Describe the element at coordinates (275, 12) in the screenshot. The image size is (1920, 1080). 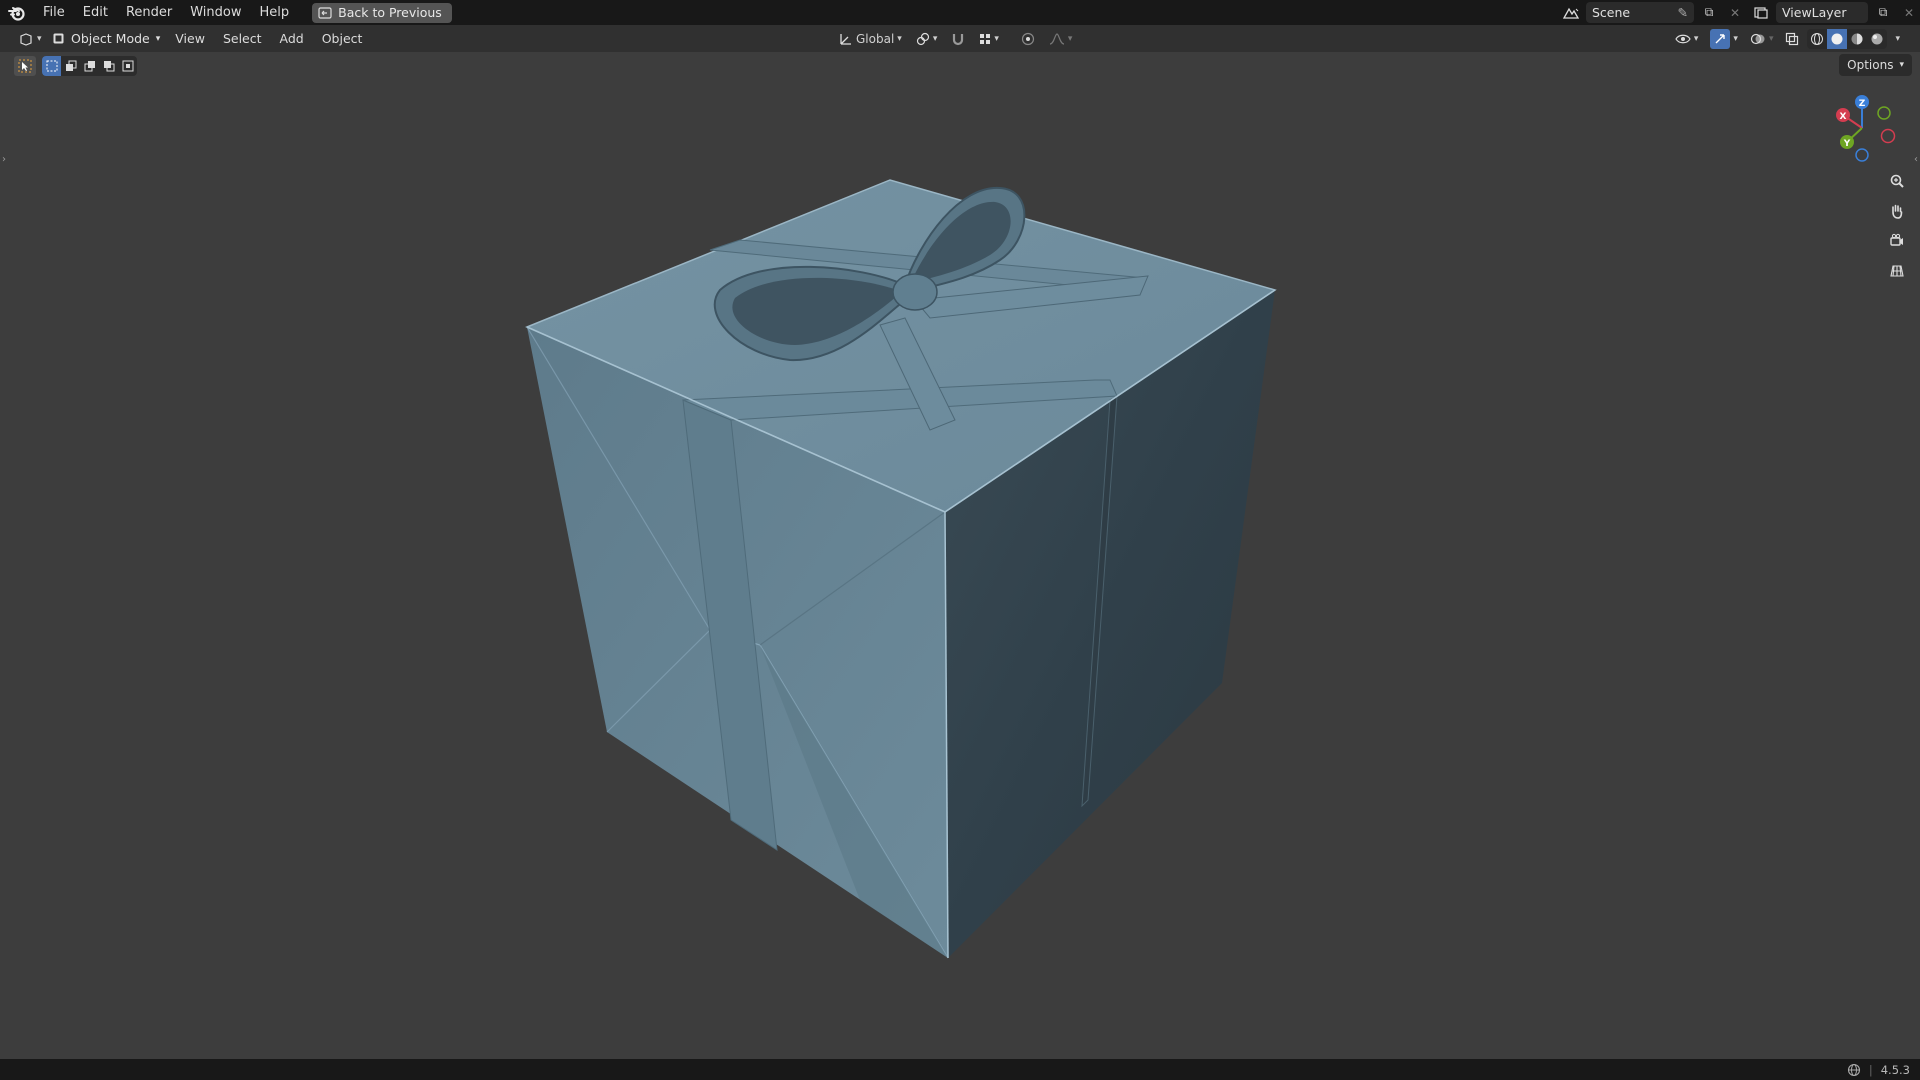
I see `menu-help: Help` at that location.